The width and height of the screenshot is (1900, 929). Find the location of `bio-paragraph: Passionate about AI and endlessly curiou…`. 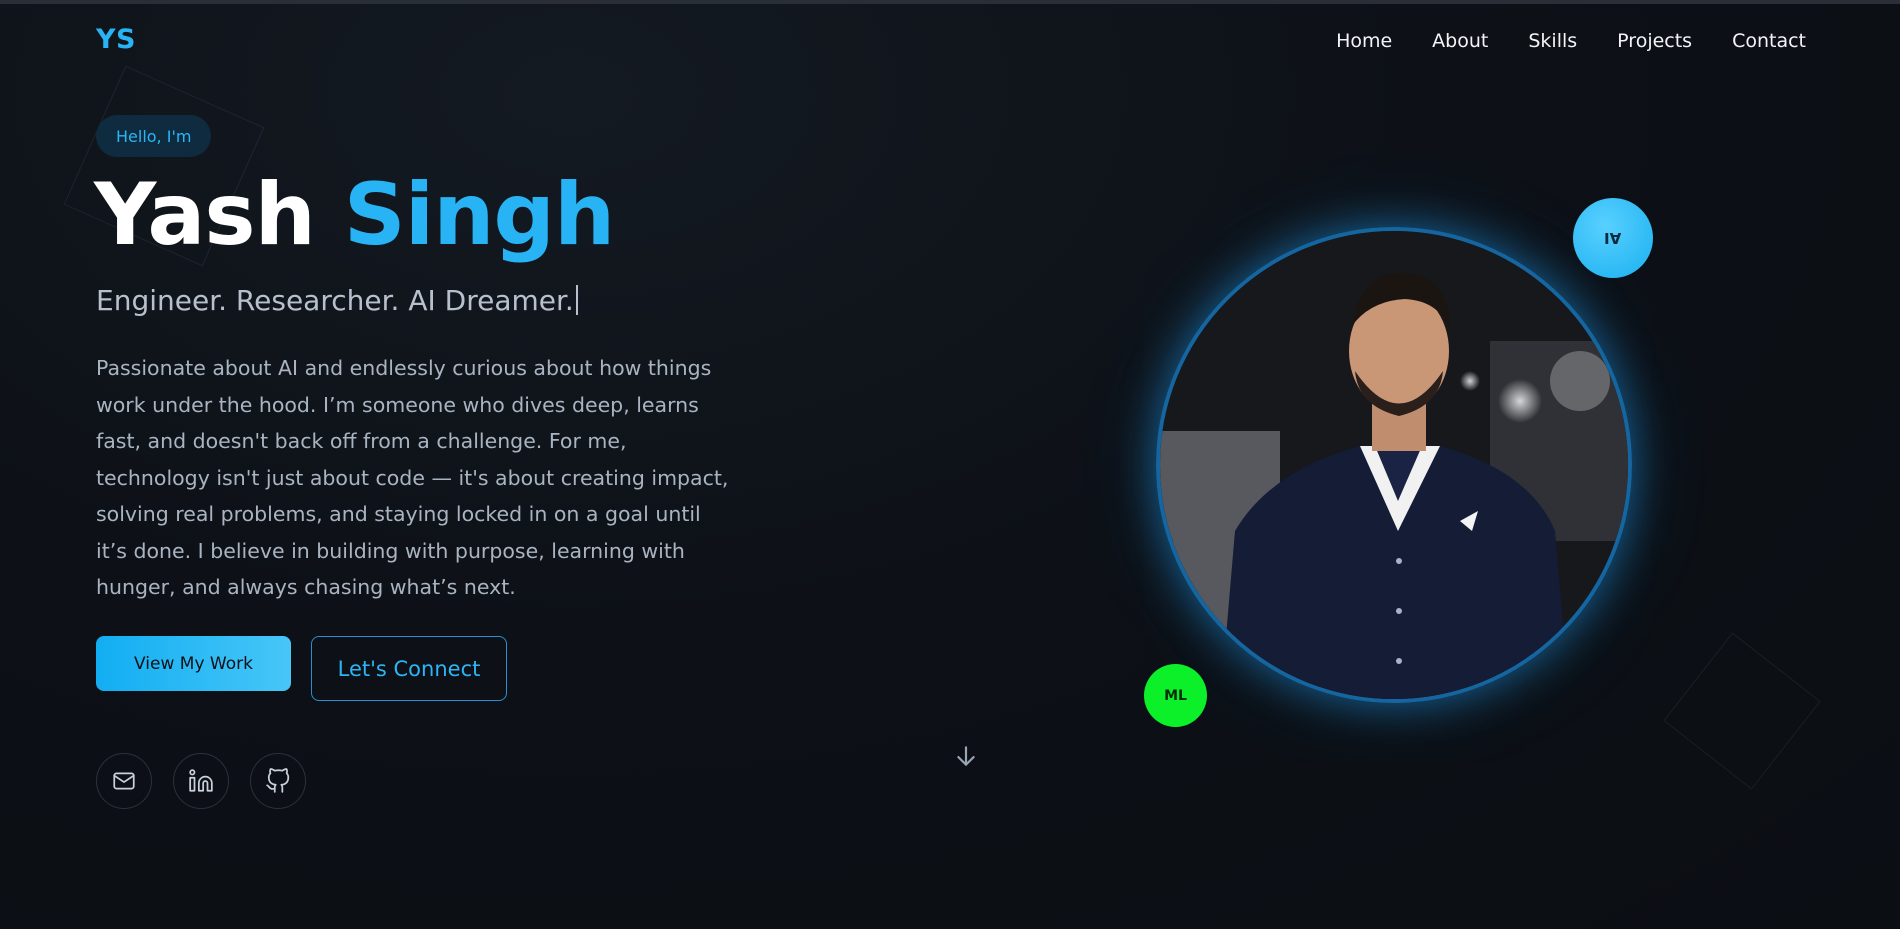

bio-paragraph: Passionate about AI and endlessly curiou… is located at coordinates (412, 477).